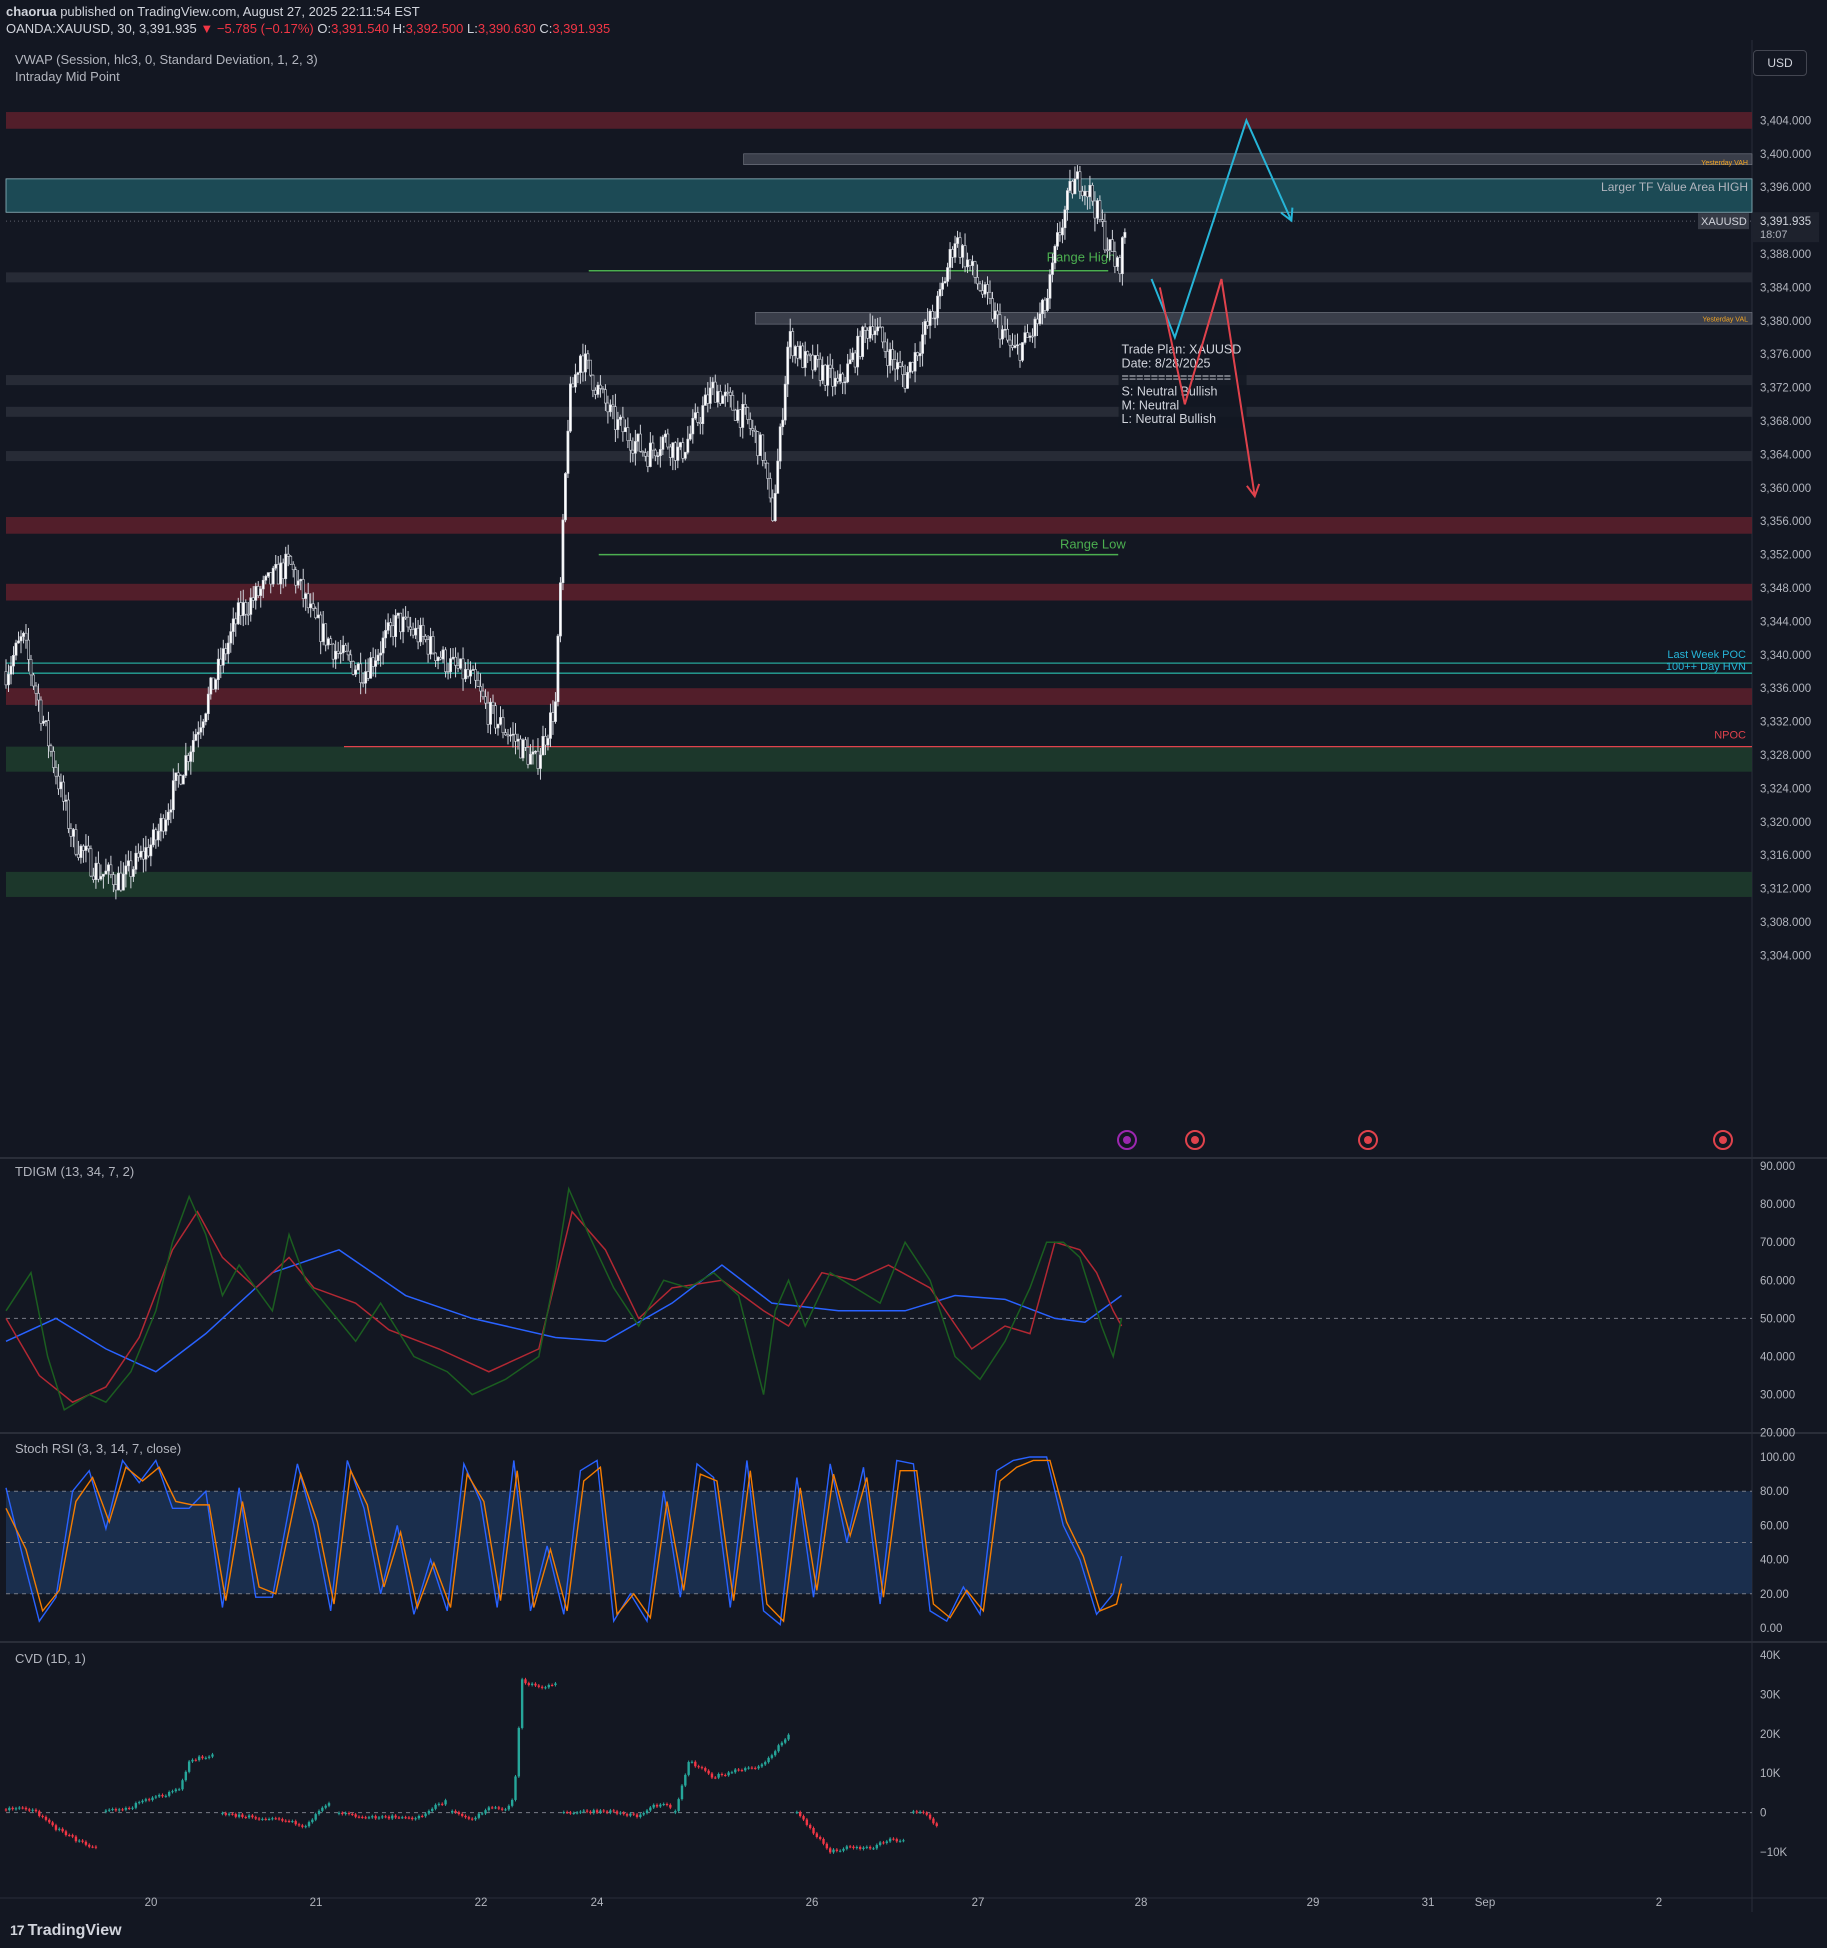 This screenshot has height=1948, width=1827. Describe the element at coordinates (67, 76) in the screenshot. I see `midpoint-indicator-label: Intraday Mid Point` at that location.